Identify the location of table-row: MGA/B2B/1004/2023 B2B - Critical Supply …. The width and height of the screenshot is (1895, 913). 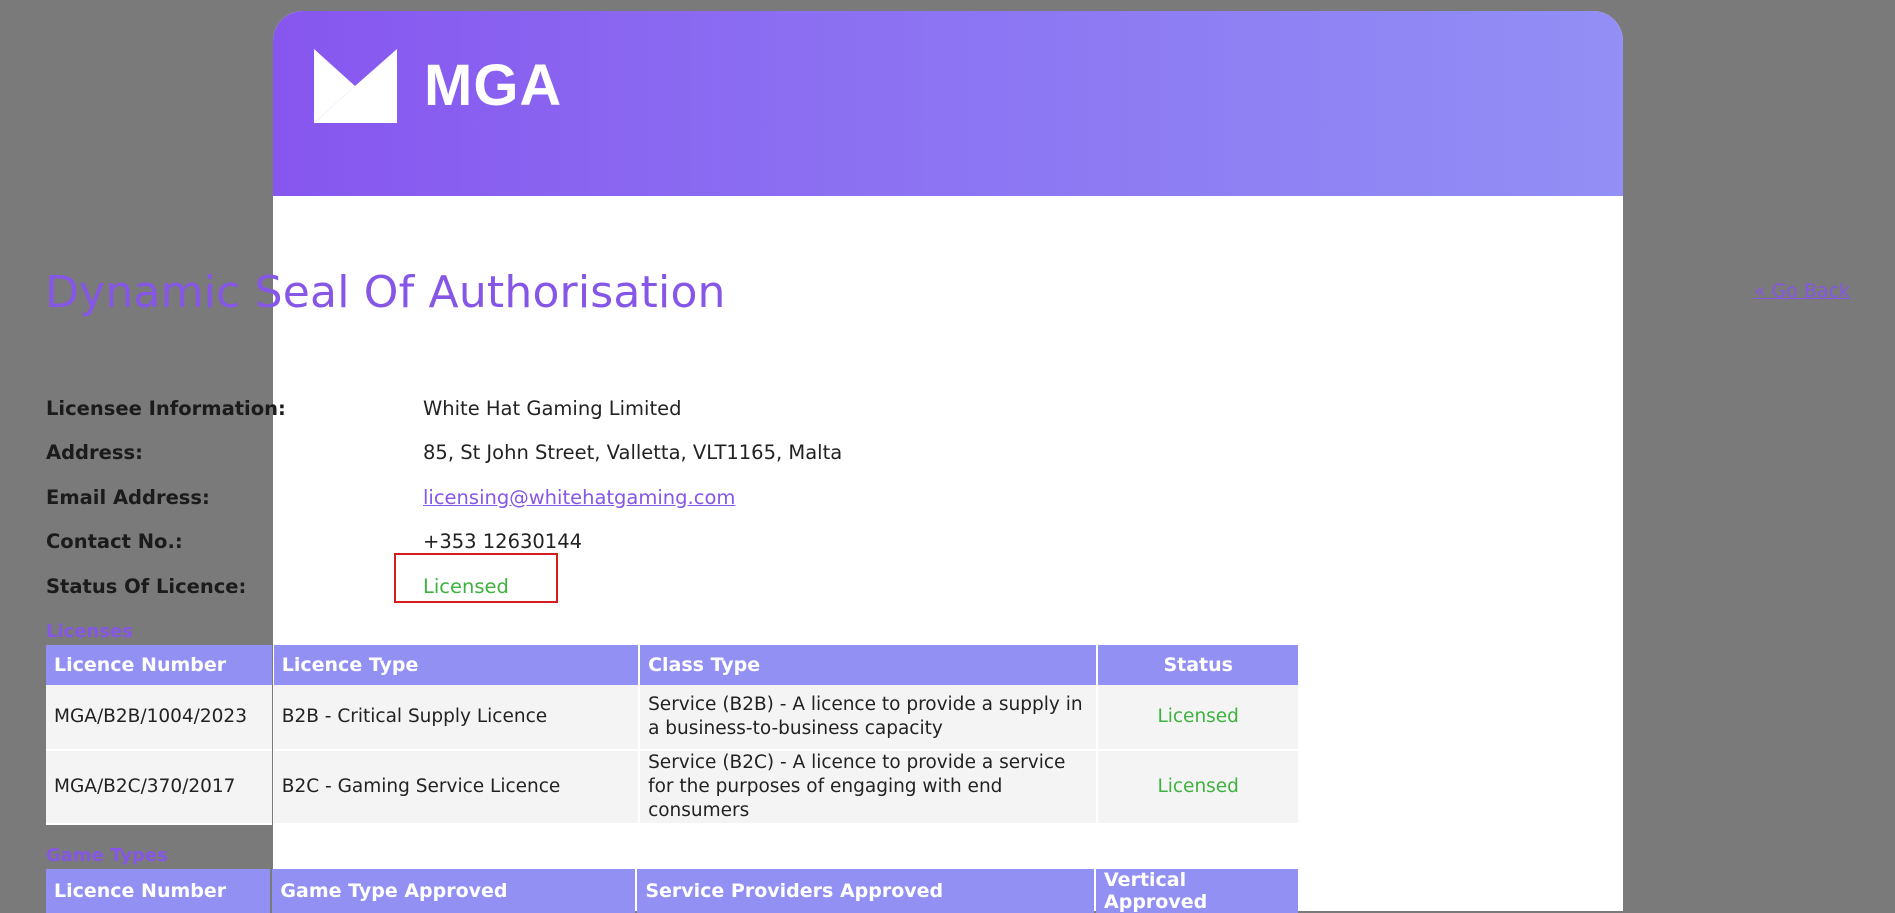
(672, 718).